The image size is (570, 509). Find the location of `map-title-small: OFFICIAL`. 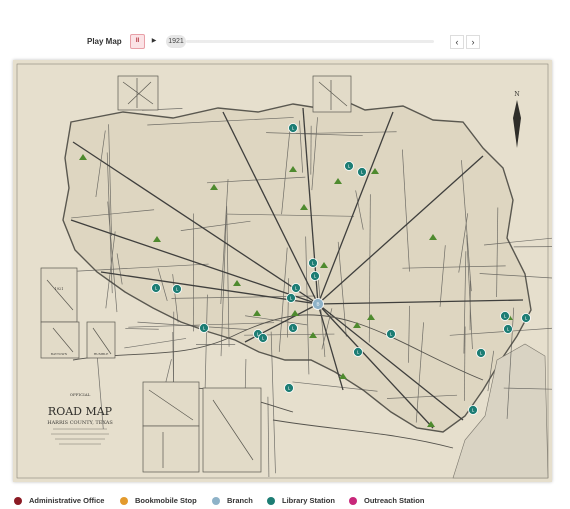

map-title-small: OFFICIAL is located at coordinates (80, 394).